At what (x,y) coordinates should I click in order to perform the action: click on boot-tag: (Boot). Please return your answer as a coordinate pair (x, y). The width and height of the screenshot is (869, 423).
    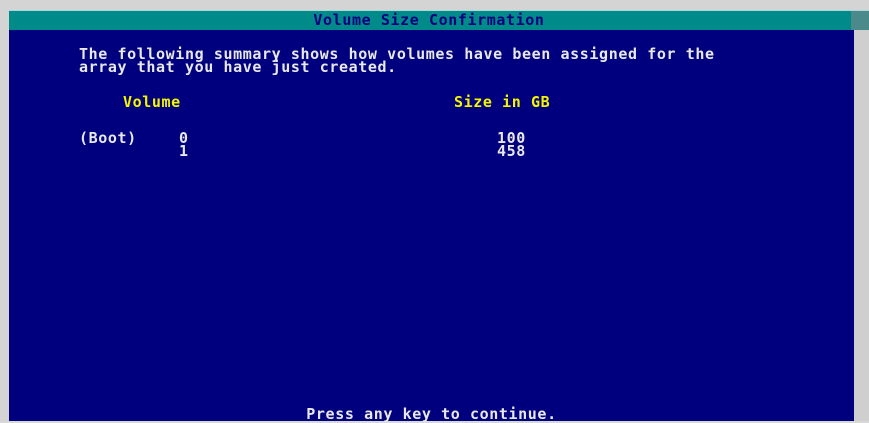
    Looking at the image, I should click on (108, 138).